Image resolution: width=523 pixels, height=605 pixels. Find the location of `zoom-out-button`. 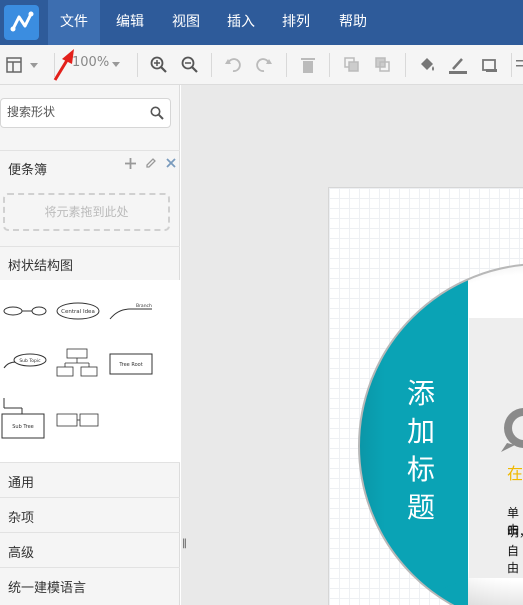

zoom-out-button is located at coordinates (190, 65).